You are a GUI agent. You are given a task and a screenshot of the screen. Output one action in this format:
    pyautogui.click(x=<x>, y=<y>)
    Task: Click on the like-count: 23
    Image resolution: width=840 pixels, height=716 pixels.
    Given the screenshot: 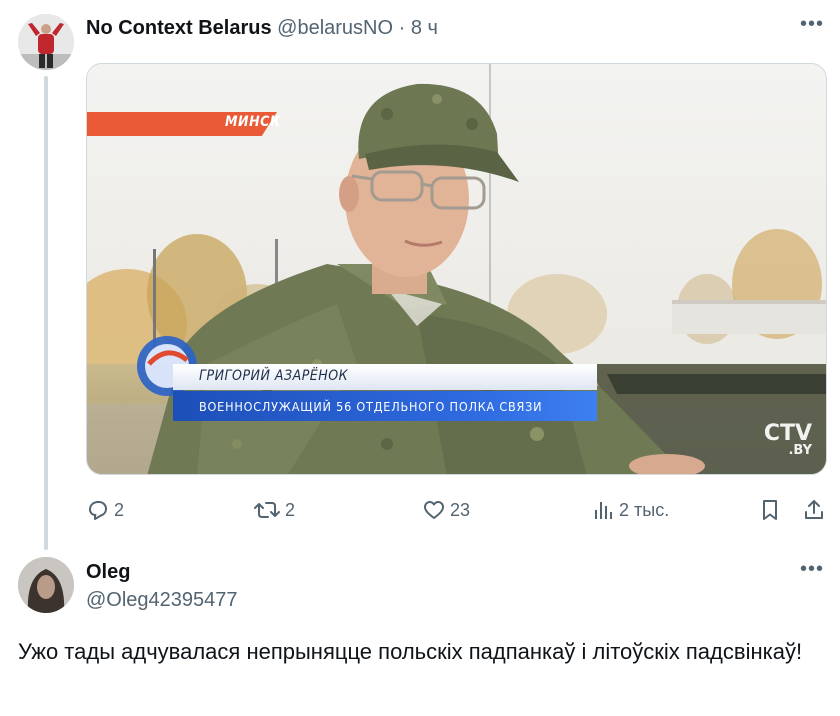 What is the action you would take?
    pyautogui.click(x=460, y=509)
    